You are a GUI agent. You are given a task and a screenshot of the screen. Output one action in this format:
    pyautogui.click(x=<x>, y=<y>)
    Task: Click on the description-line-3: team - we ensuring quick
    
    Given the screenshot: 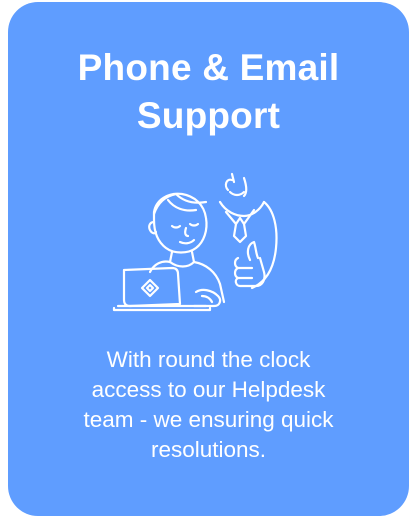 What is the action you would take?
    pyautogui.click(x=208, y=419)
    